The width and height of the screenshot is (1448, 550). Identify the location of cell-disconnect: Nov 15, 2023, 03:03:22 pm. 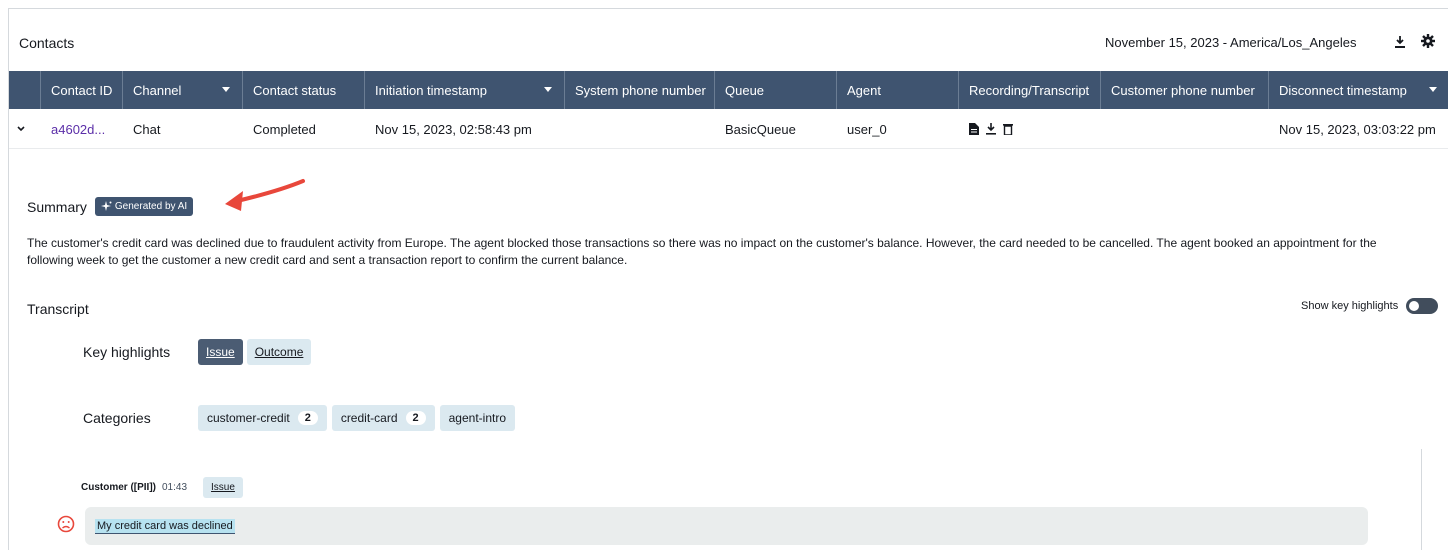
(1357, 129).